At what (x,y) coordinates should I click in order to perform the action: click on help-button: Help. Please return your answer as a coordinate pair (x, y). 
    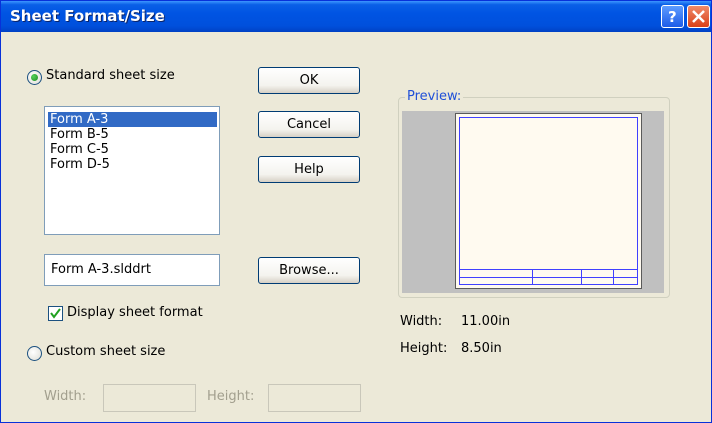
    Looking at the image, I should click on (309, 169).